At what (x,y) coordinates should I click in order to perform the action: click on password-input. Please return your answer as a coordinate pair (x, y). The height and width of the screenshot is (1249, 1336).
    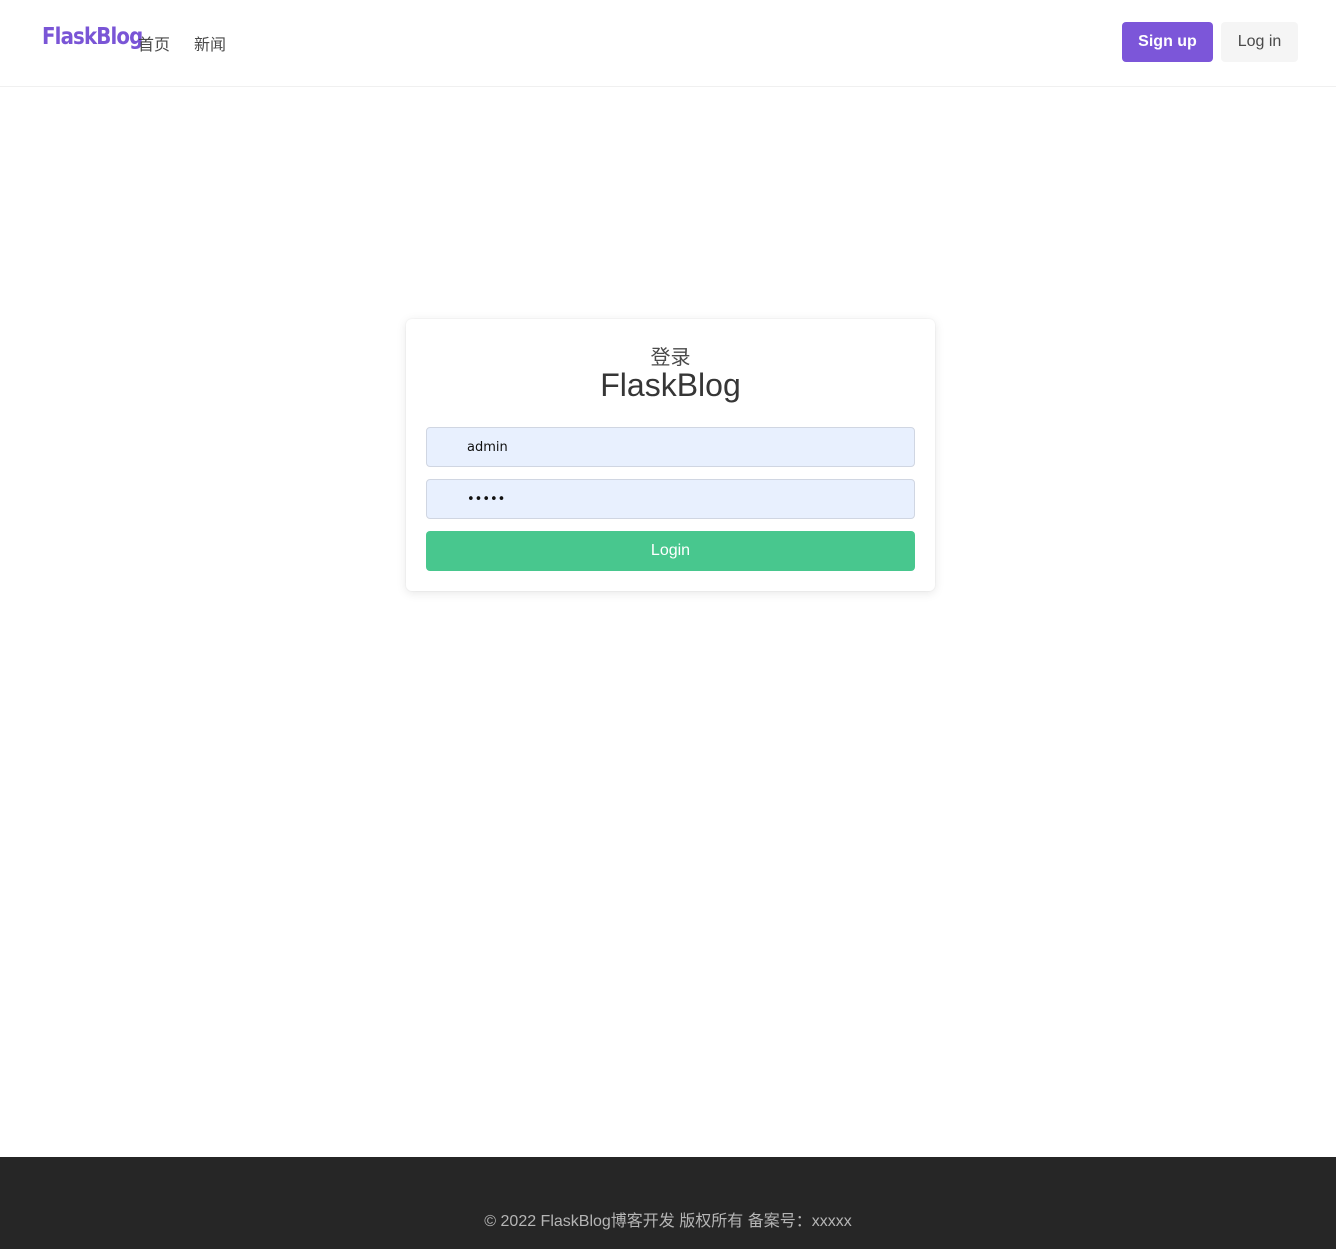
    Looking at the image, I should click on (670, 499).